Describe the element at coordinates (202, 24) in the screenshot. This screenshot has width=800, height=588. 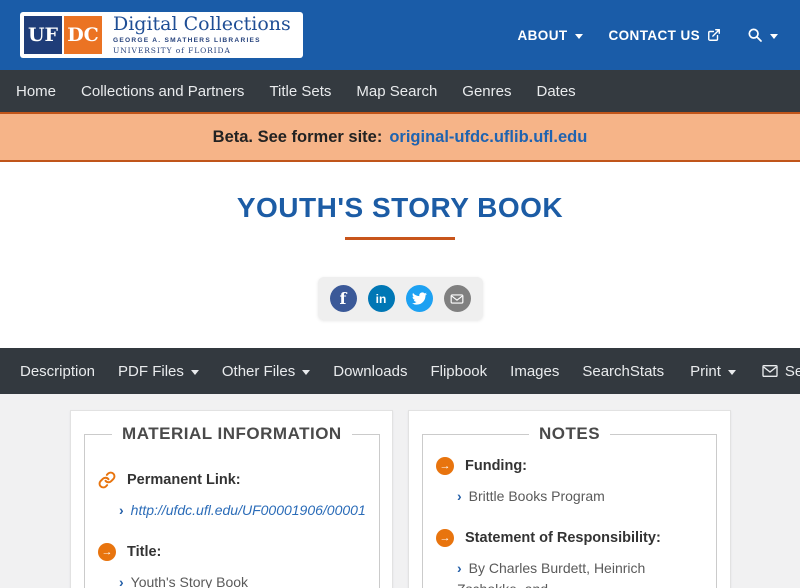
I see `logo-title: Digital Collections` at that location.